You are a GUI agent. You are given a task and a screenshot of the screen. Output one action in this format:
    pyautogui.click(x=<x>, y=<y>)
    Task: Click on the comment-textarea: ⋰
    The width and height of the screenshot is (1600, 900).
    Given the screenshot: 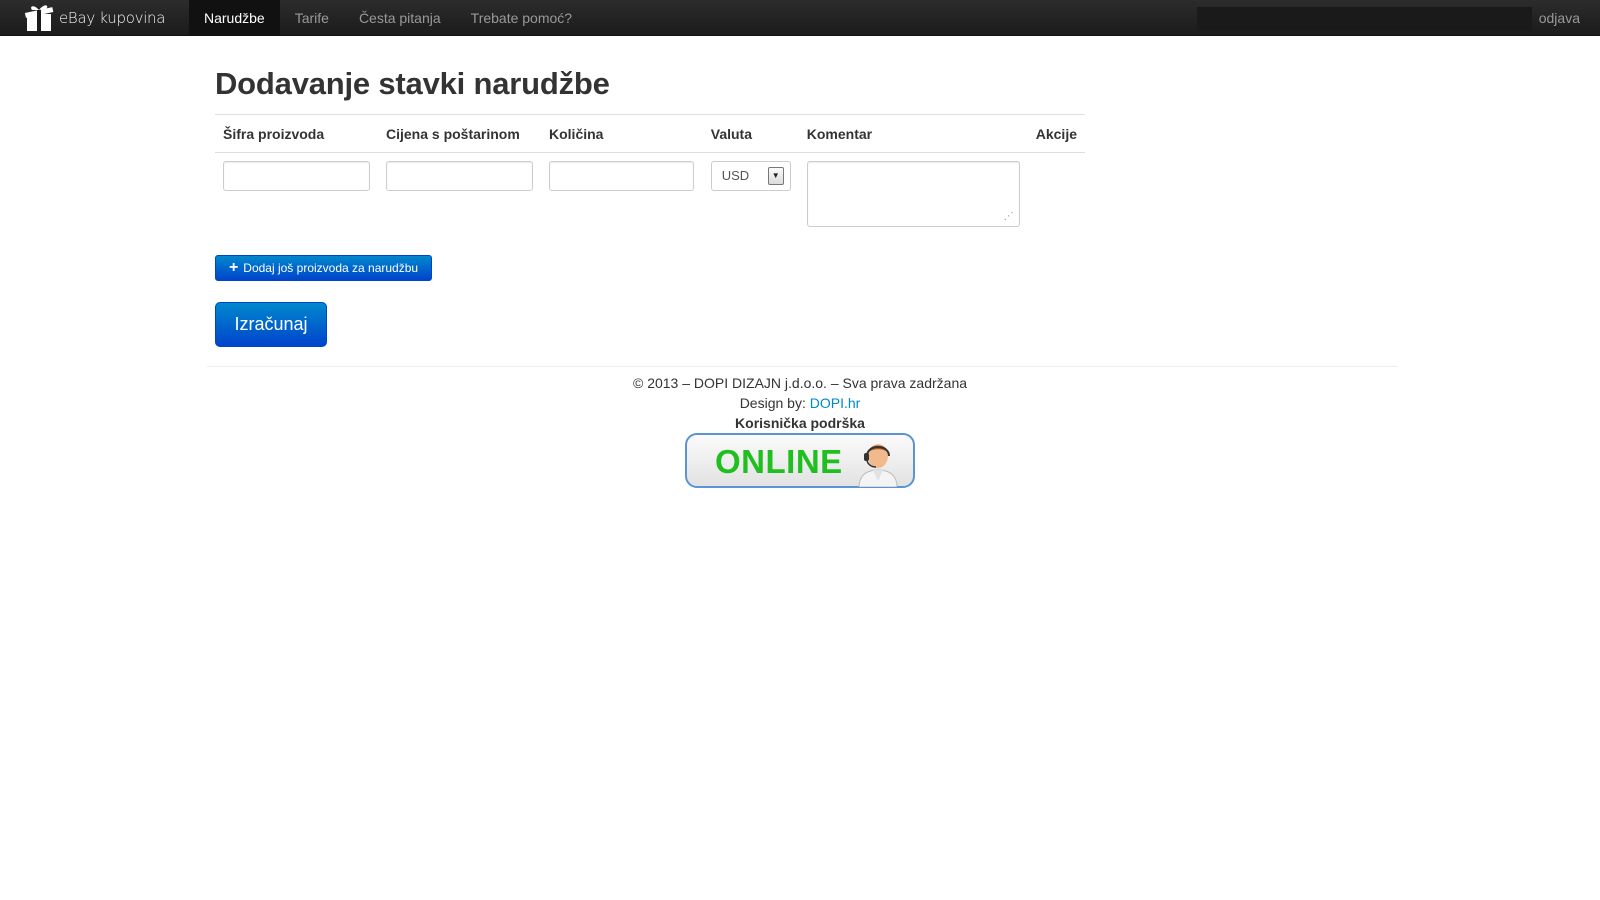 What is the action you would take?
    pyautogui.click(x=913, y=194)
    